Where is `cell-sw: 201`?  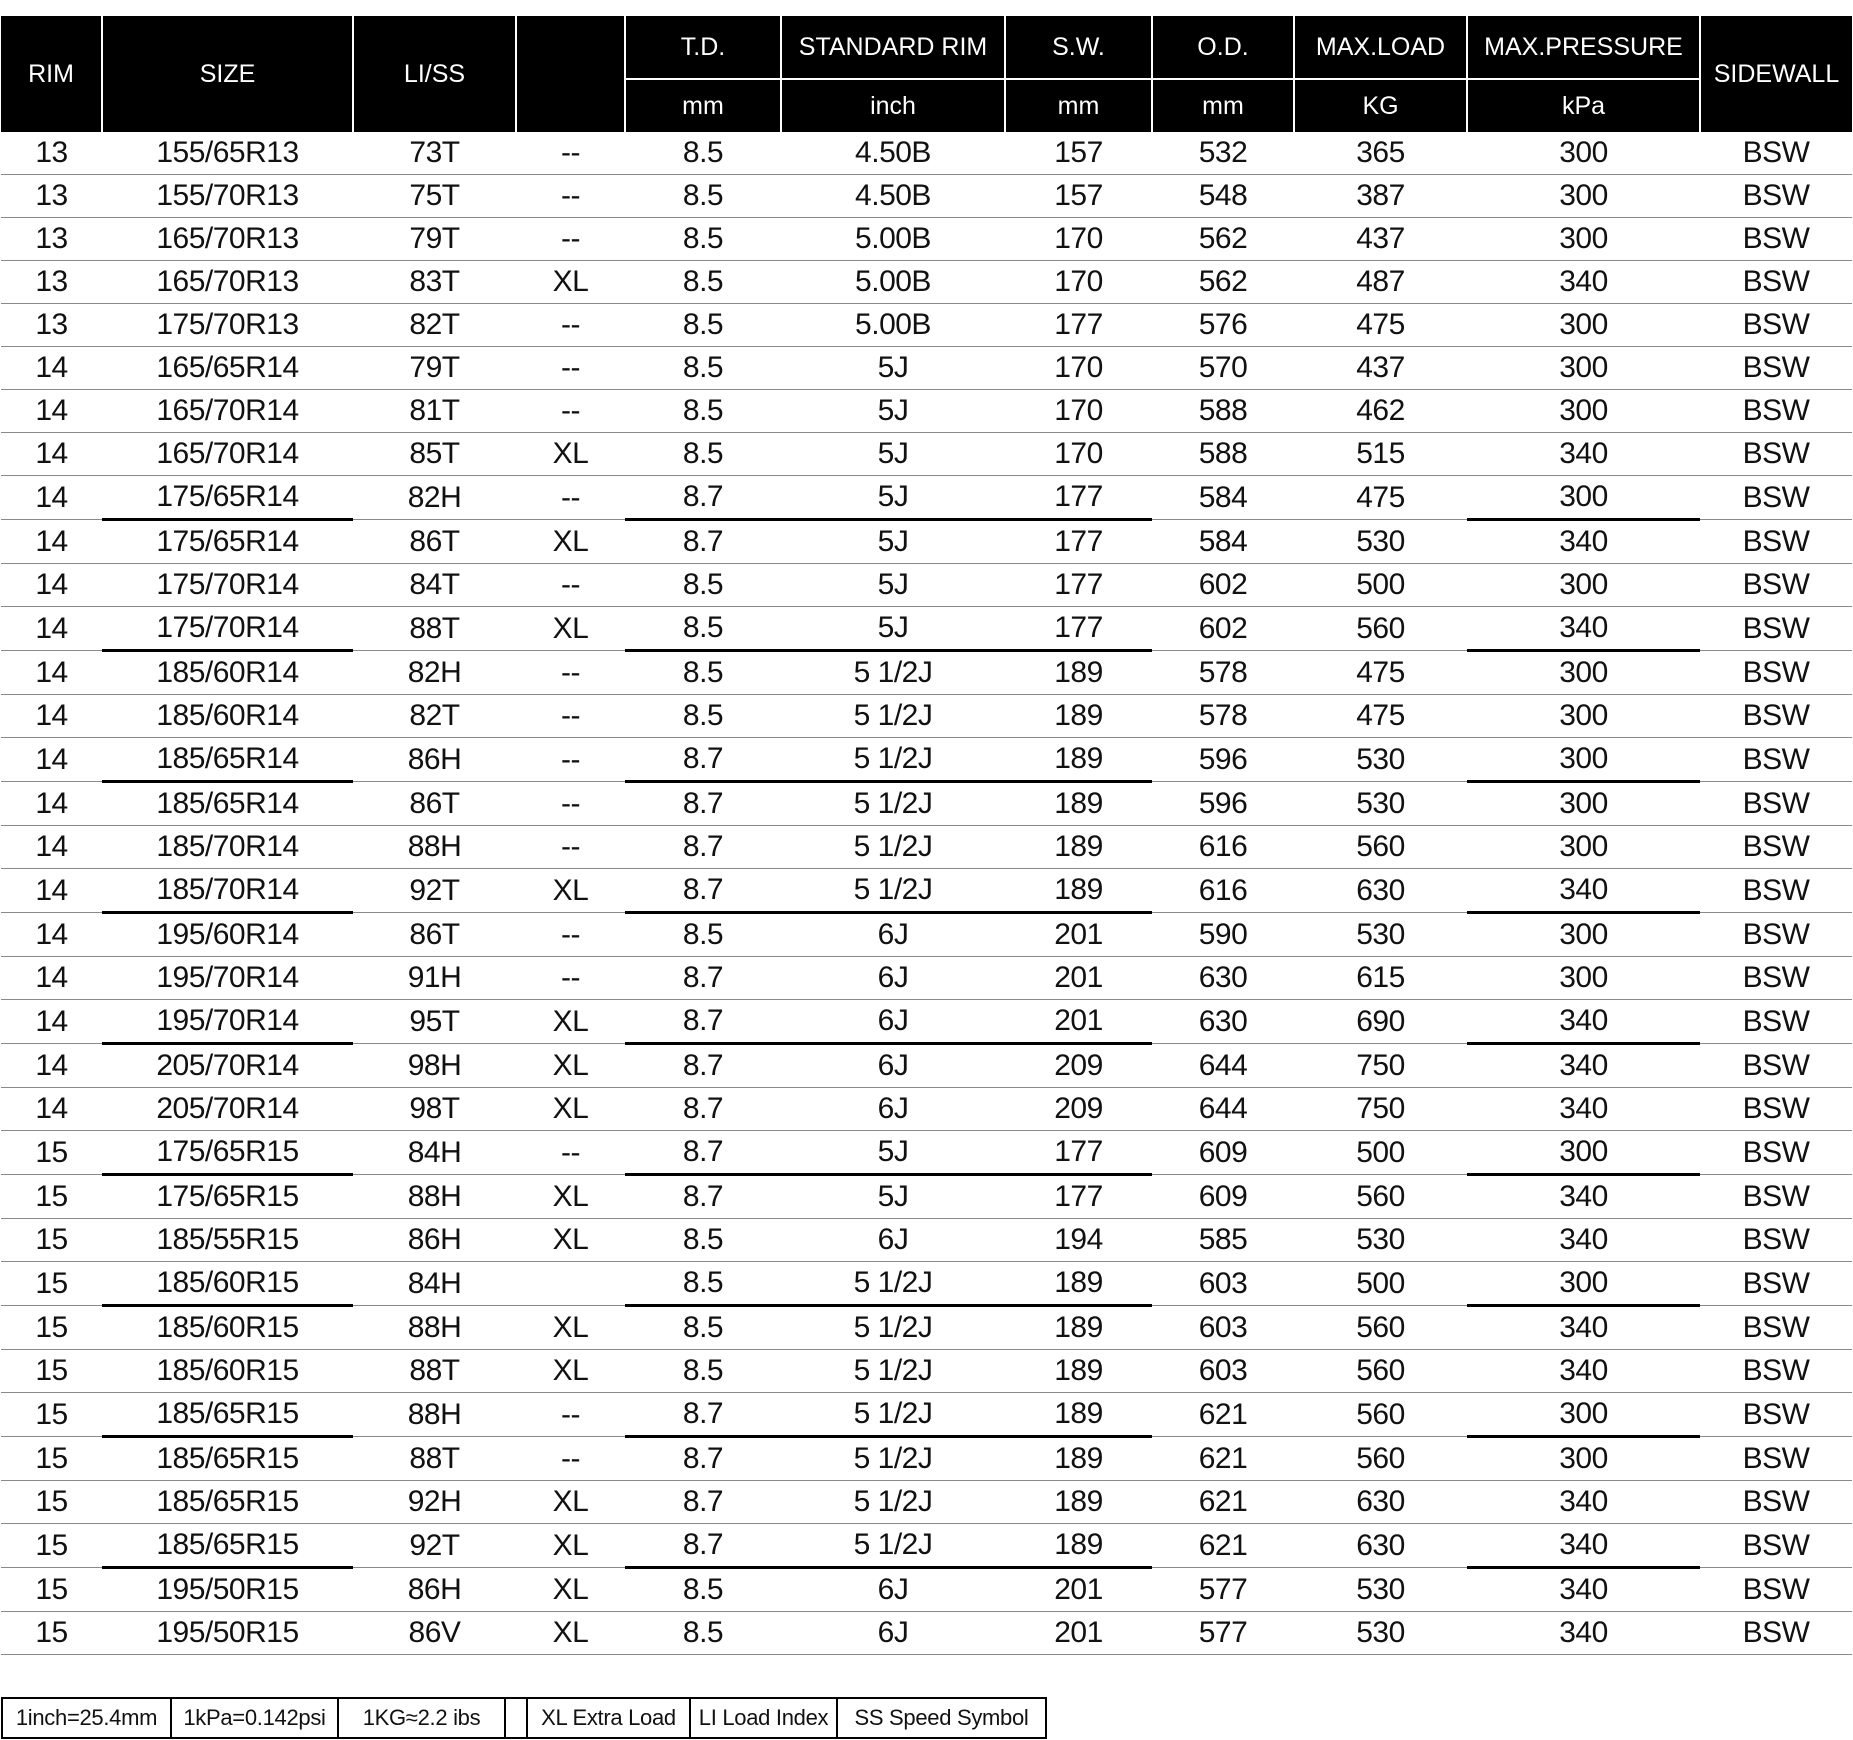
cell-sw: 201 is located at coordinates (1078, 978).